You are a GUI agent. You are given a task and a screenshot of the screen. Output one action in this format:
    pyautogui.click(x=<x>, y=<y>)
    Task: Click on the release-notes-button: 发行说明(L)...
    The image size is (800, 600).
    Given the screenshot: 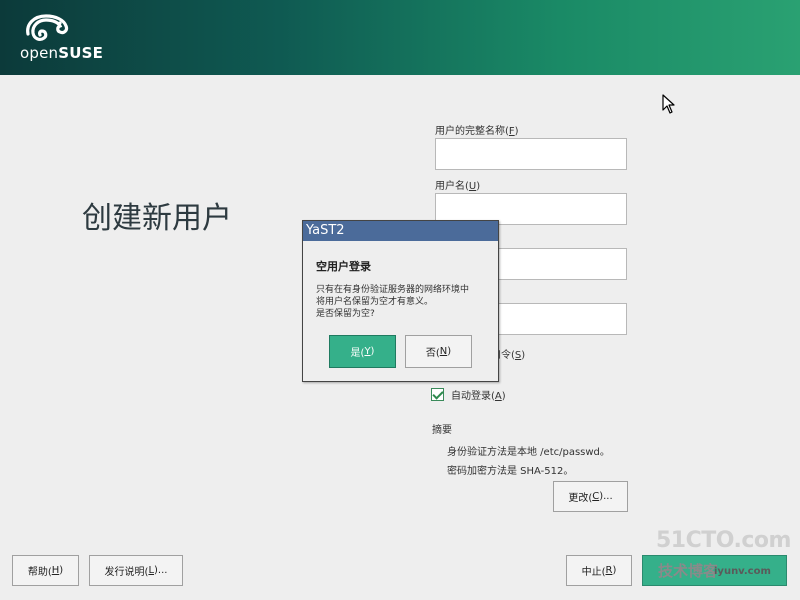 What is the action you would take?
    pyautogui.click(x=136, y=570)
    